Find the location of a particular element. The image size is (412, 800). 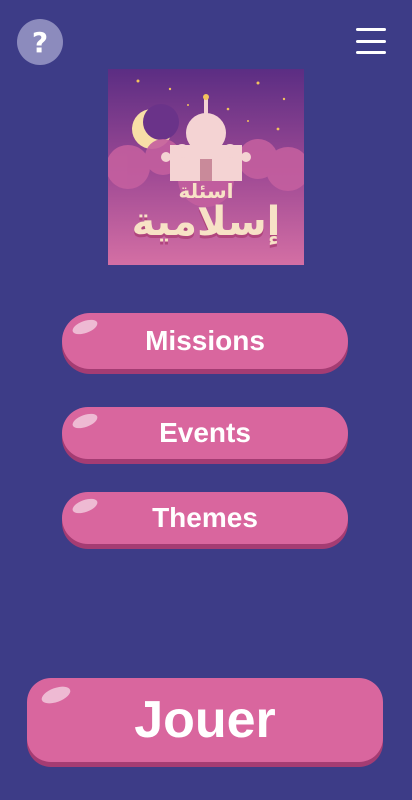

events-button: Events is located at coordinates (205, 433).